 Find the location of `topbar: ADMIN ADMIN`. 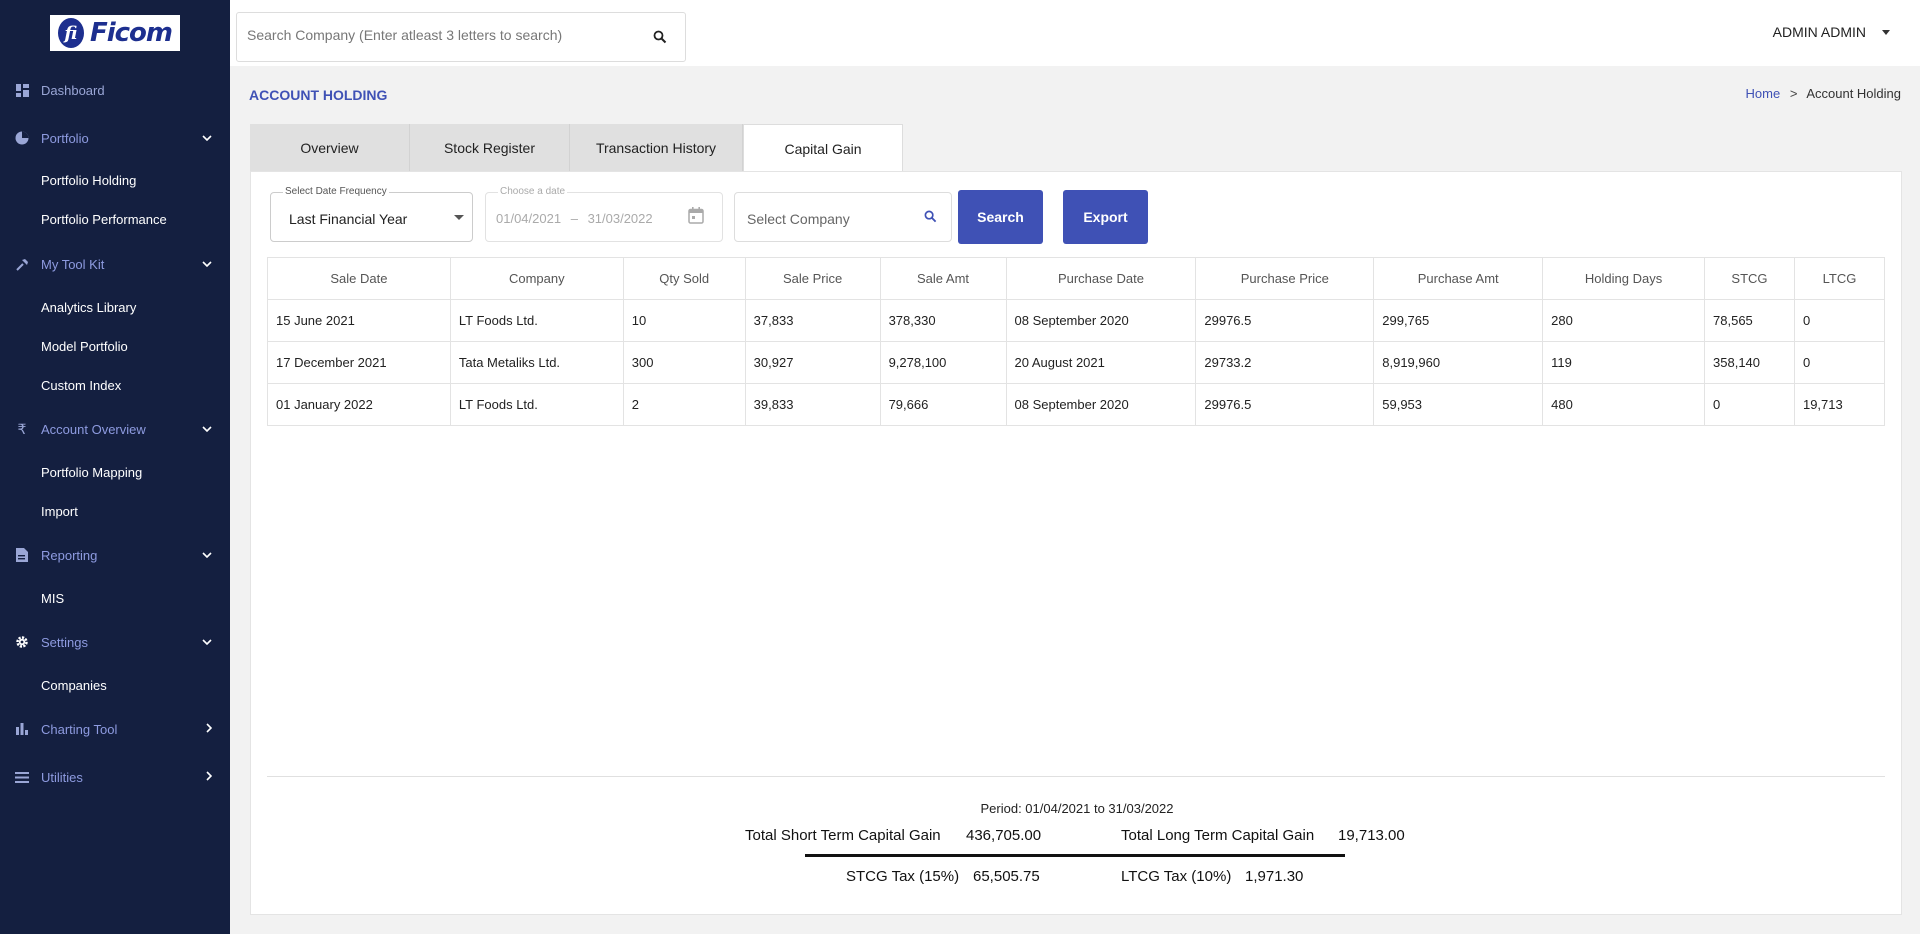

topbar: ADMIN ADMIN is located at coordinates (1075, 33).